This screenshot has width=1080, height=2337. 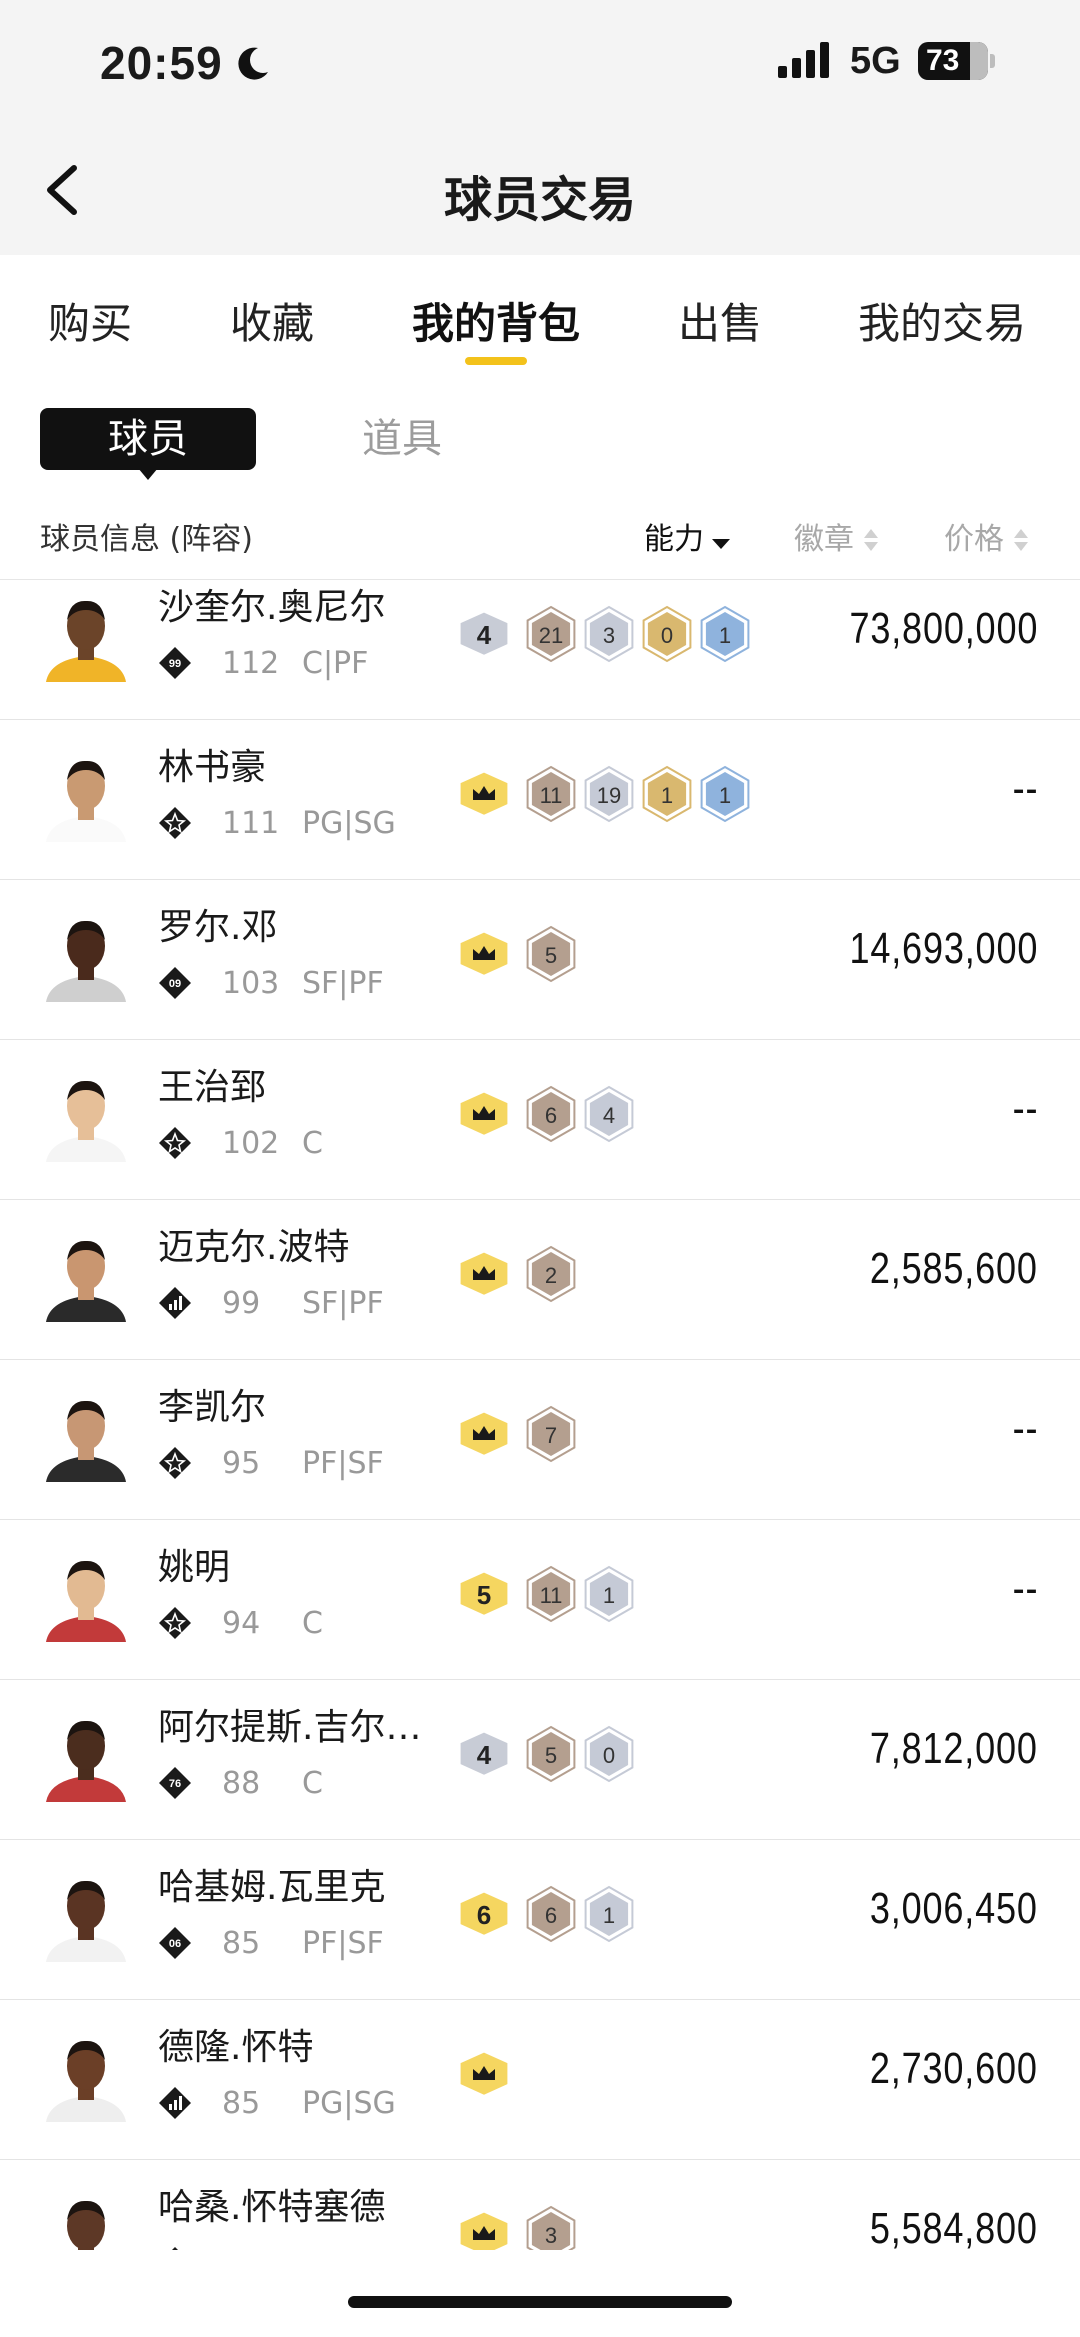 What do you see at coordinates (272, 320) in the screenshot?
I see `tab-favorites: 收藏` at bounding box center [272, 320].